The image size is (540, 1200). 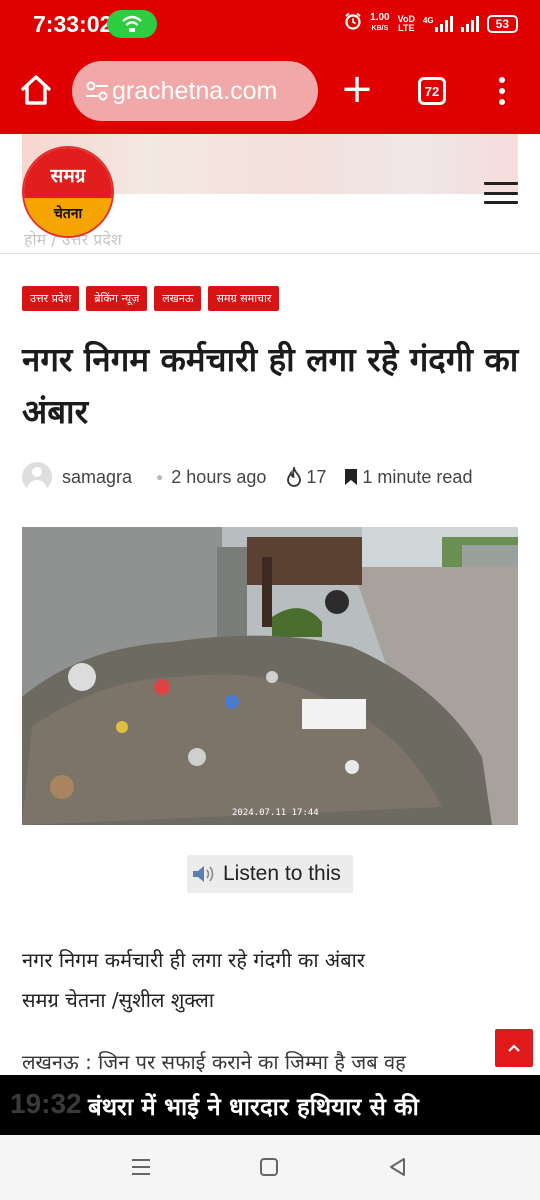 I want to click on bookmark-icon, so click(x=351, y=477).